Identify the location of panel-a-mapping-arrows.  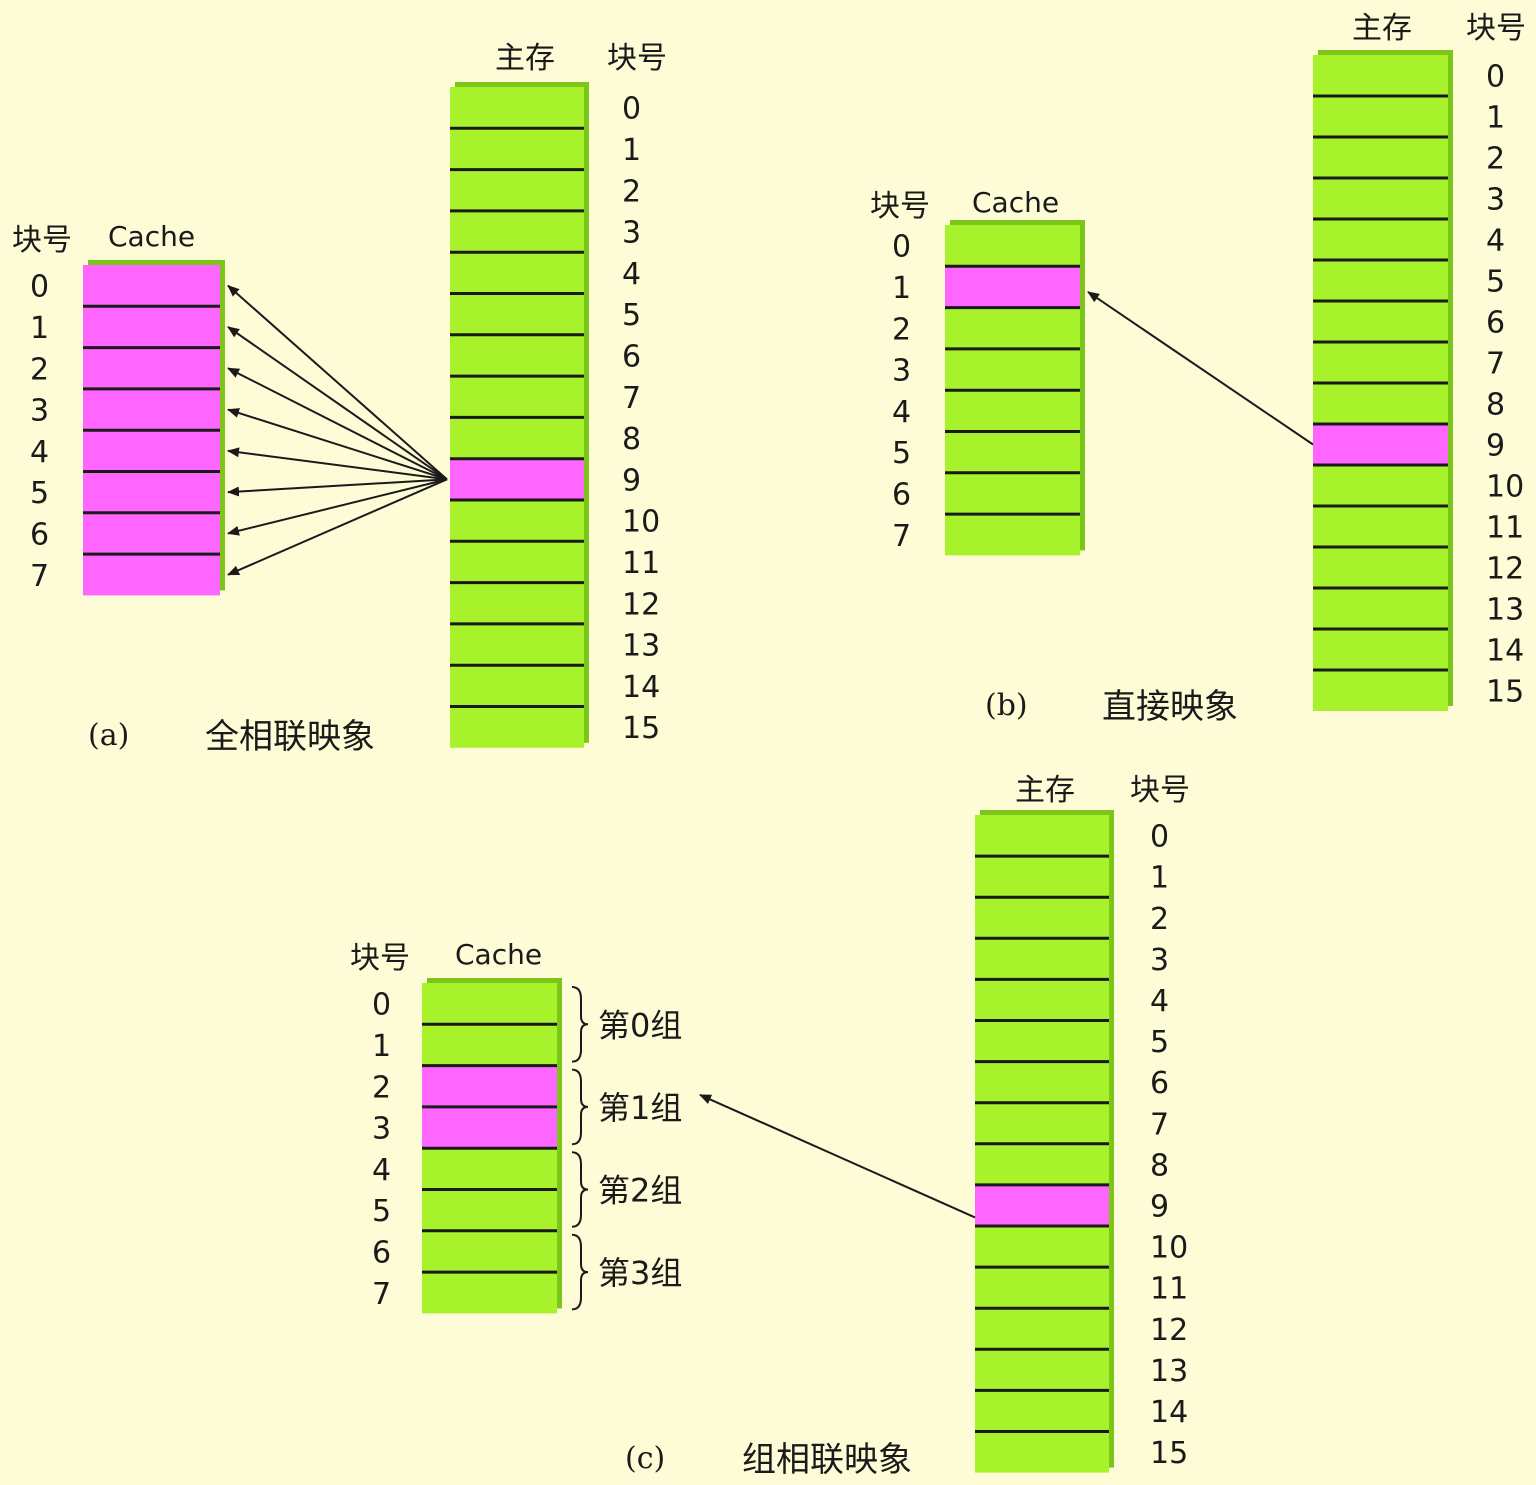
(337, 430).